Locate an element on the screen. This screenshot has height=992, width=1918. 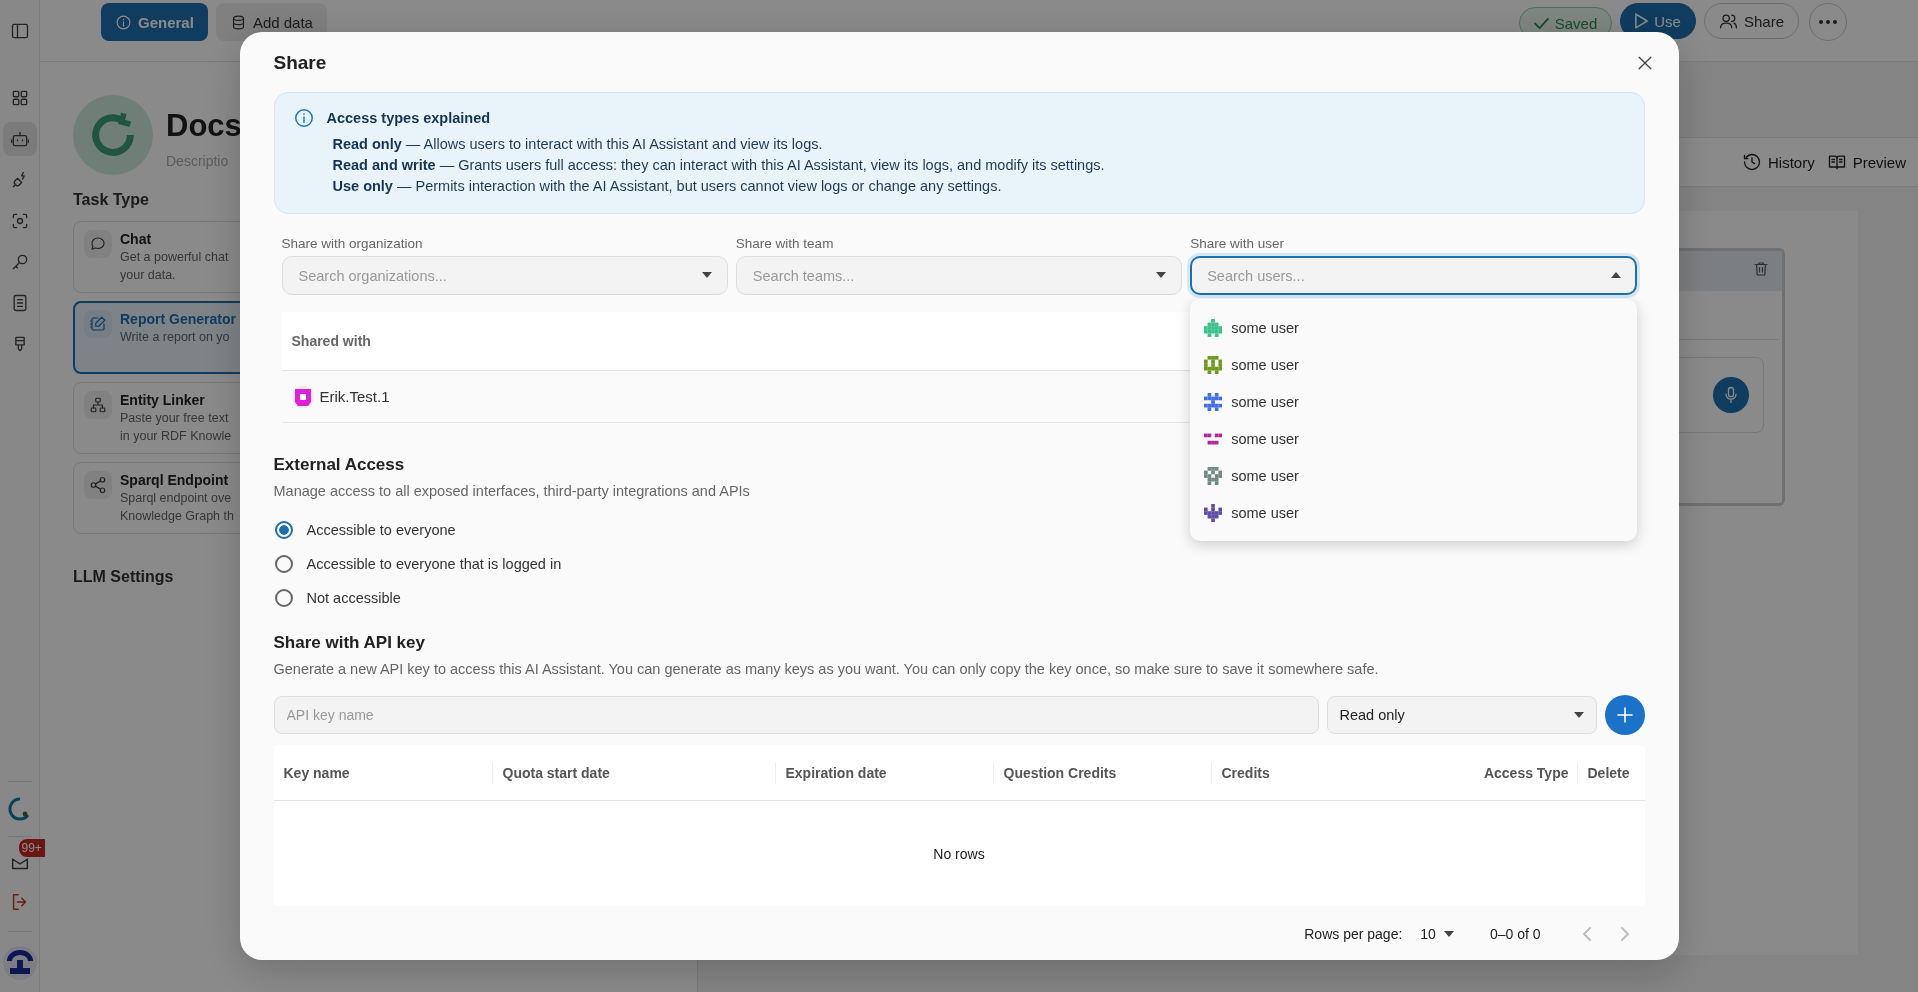
chevron-left-icon is located at coordinates (1586, 934).